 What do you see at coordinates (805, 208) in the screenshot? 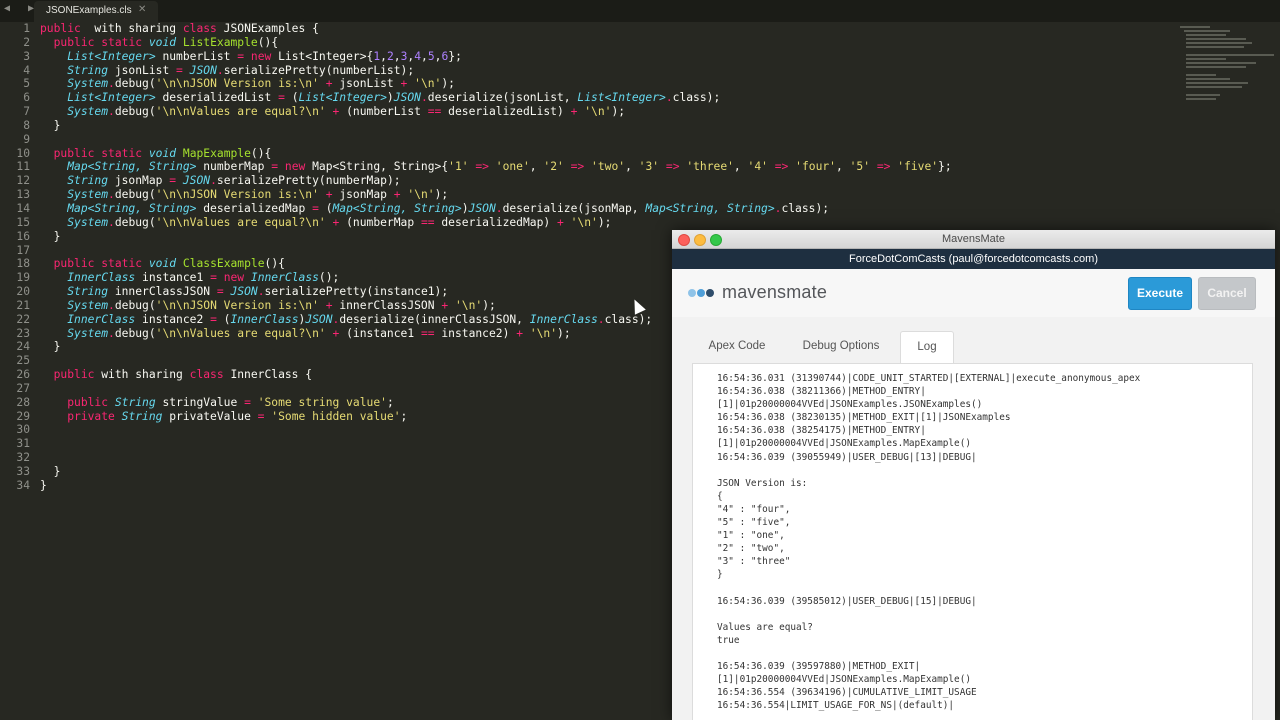
I see `code-token: class);` at bounding box center [805, 208].